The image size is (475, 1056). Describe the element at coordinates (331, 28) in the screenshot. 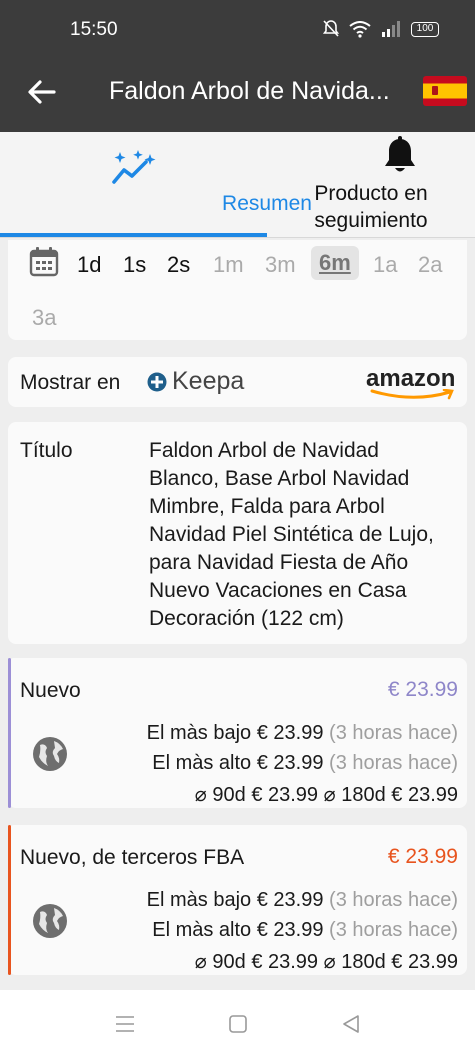

I see `mute-icon` at that location.